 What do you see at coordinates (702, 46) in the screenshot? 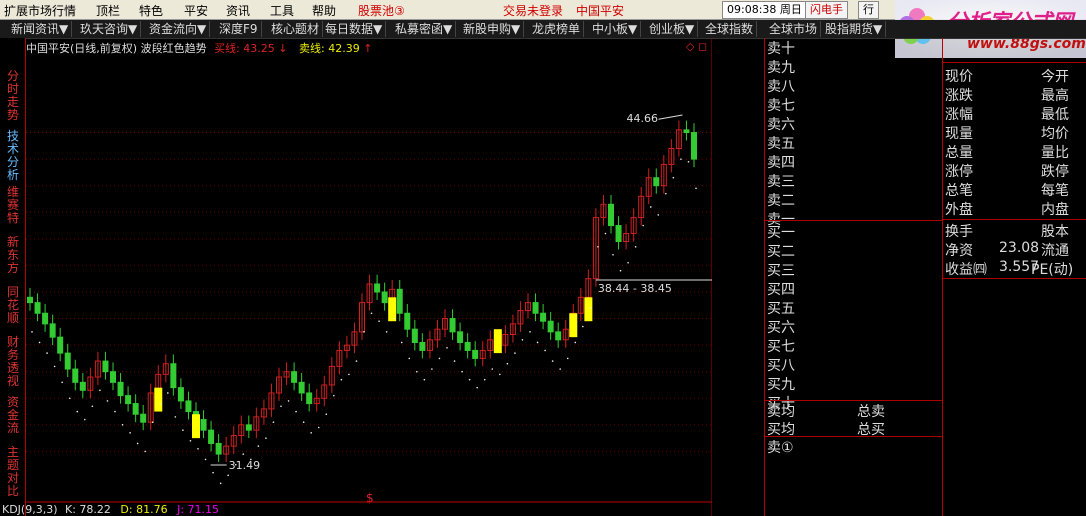
I see `expand-icon: ◻` at bounding box center [702, 46].